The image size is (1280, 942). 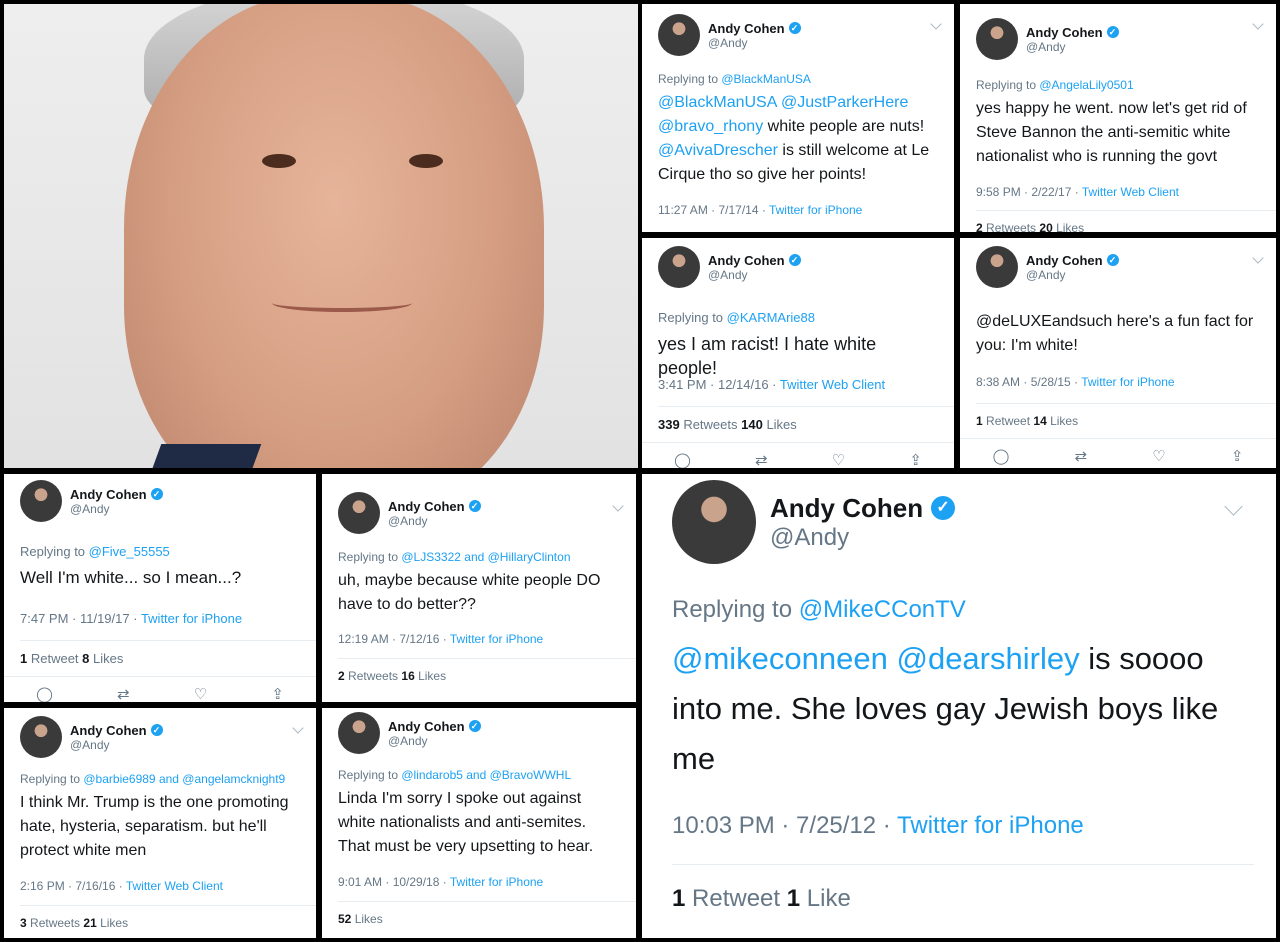 What do you see at coordinates (342, 303) in the screenshot?
I see `smile` at bounding box center [342, 303].